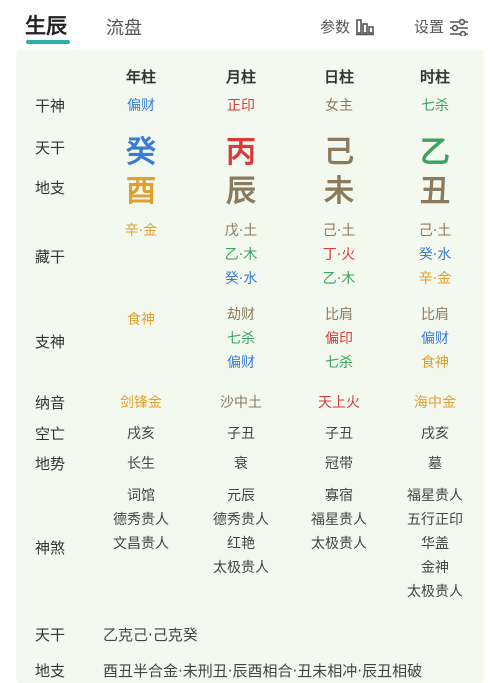 The width and height of the screenshot is (500, 683). What do you see at coordinates (429, 27) in the screenshot?
I see `settings-label: 设置` at bounding box center [429, 27].